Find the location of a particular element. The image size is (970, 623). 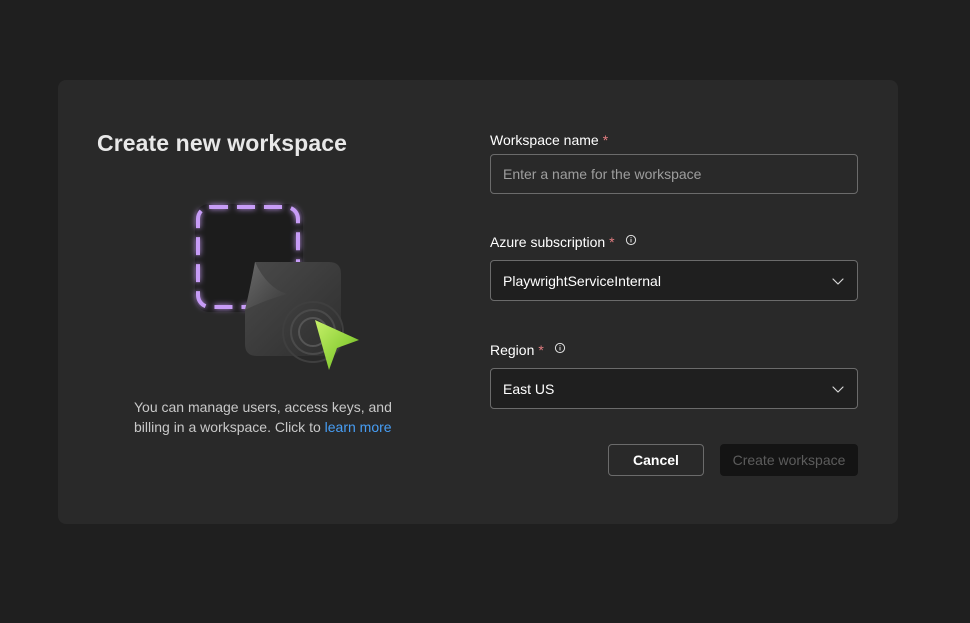

subscription-label-text: Azure subscription is located at coordinates (548, 242).